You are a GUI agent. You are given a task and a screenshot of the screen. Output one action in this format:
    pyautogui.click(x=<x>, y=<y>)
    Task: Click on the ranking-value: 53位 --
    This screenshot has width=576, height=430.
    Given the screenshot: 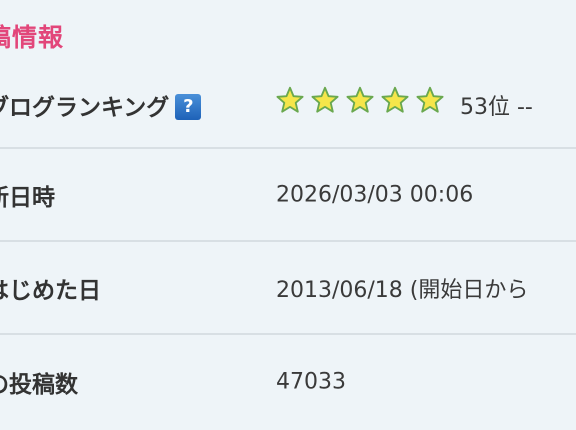 What is the action you would take?
    pyautogui.click(x=496, y=107)
    